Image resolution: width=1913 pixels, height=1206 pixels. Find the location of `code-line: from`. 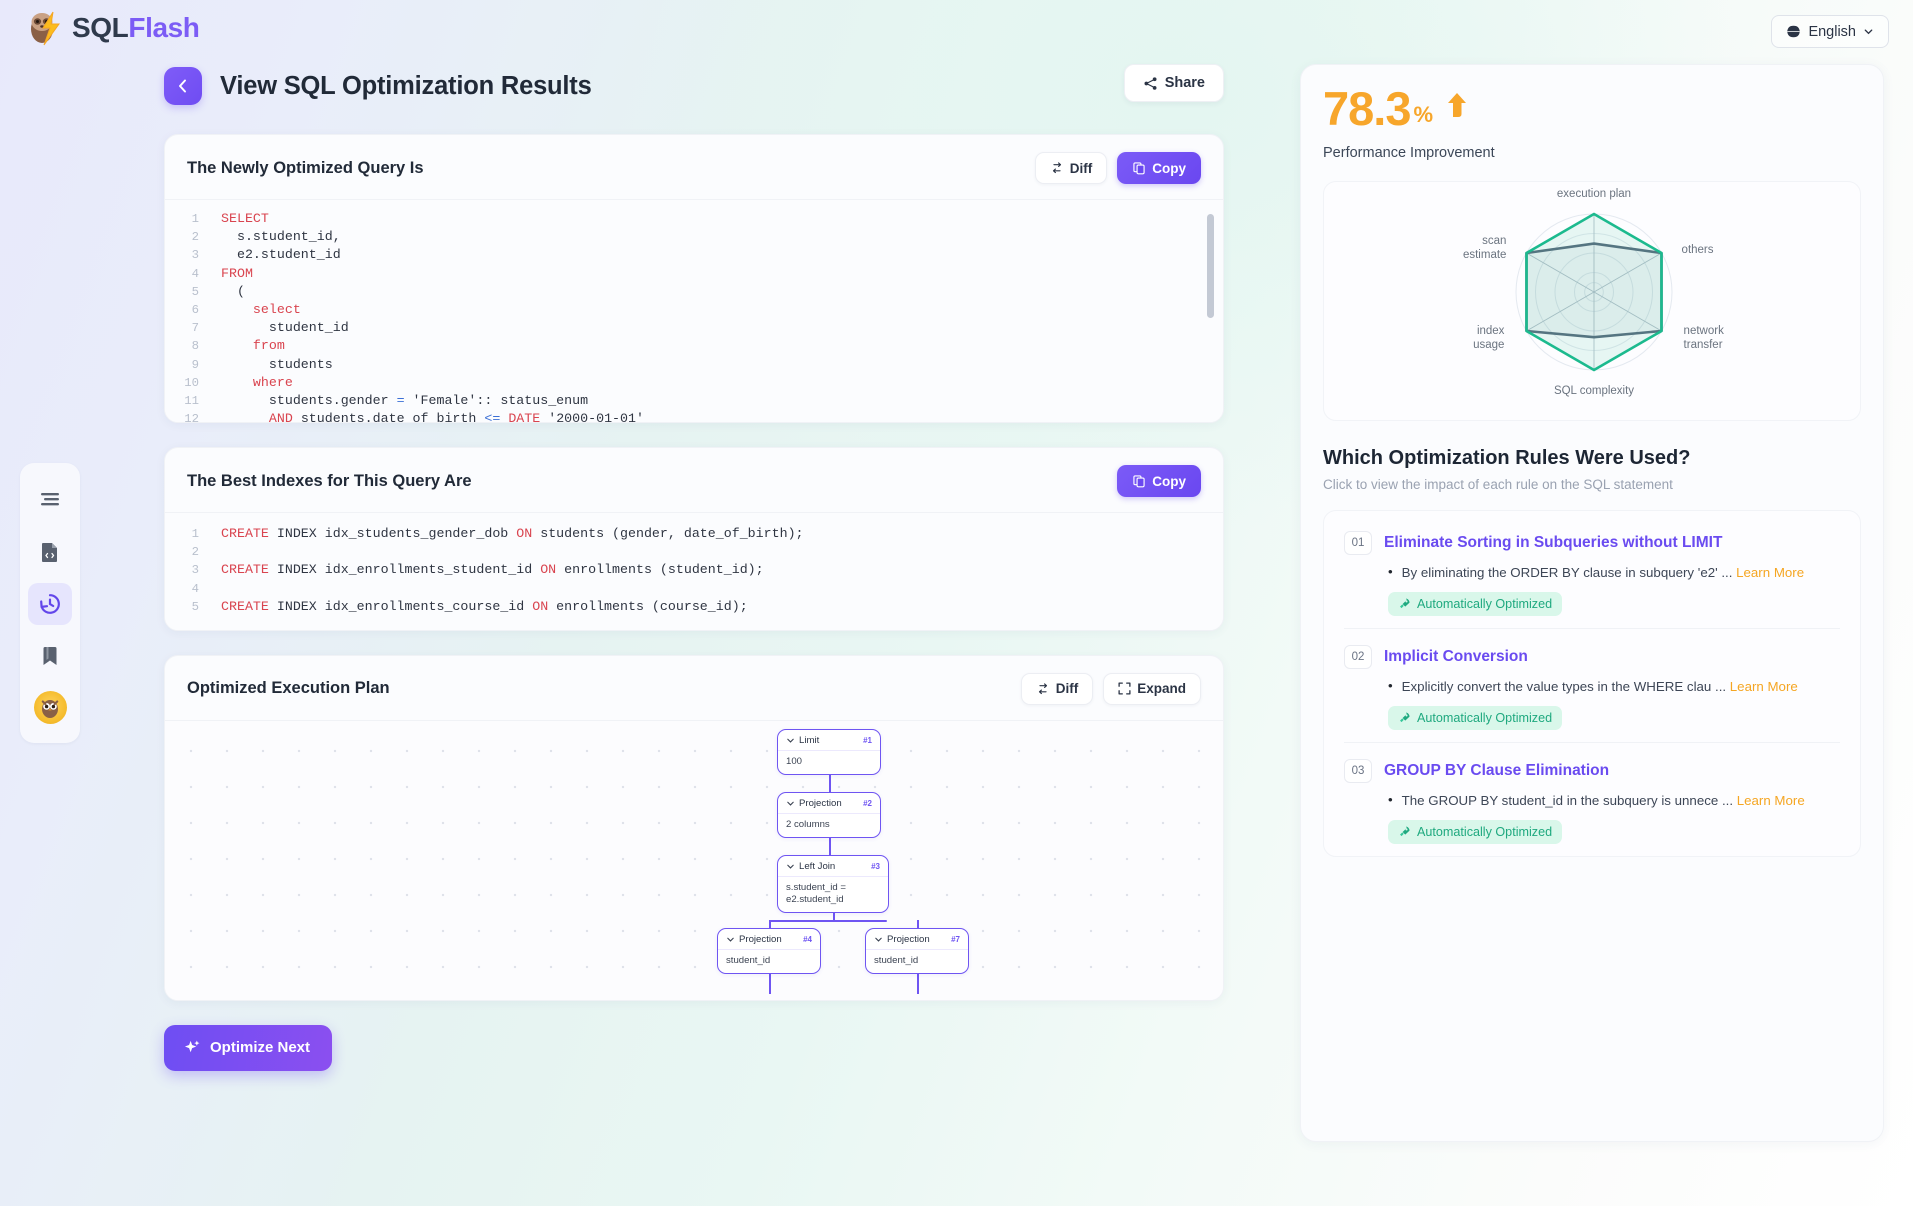

code-line: from is located at coordinates (694, 346).